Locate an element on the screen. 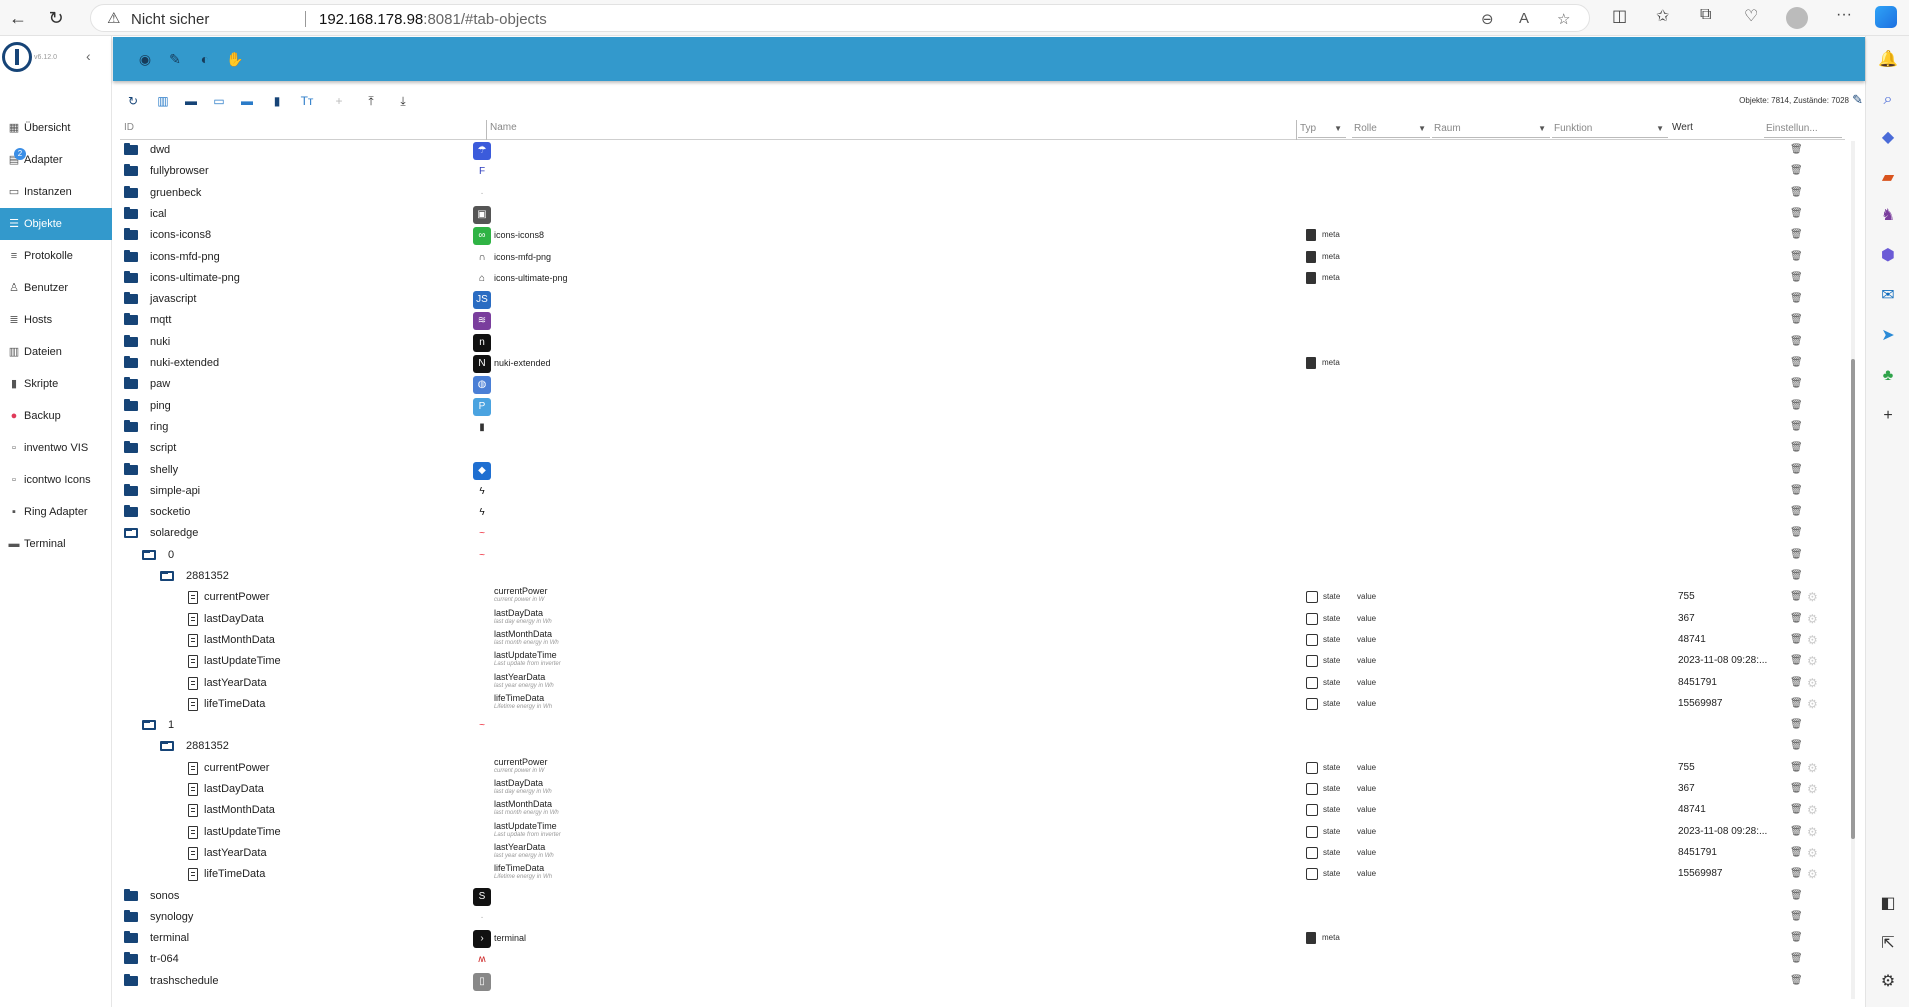  favorites-icon: ✩ is located at coordinates (1662, 16).